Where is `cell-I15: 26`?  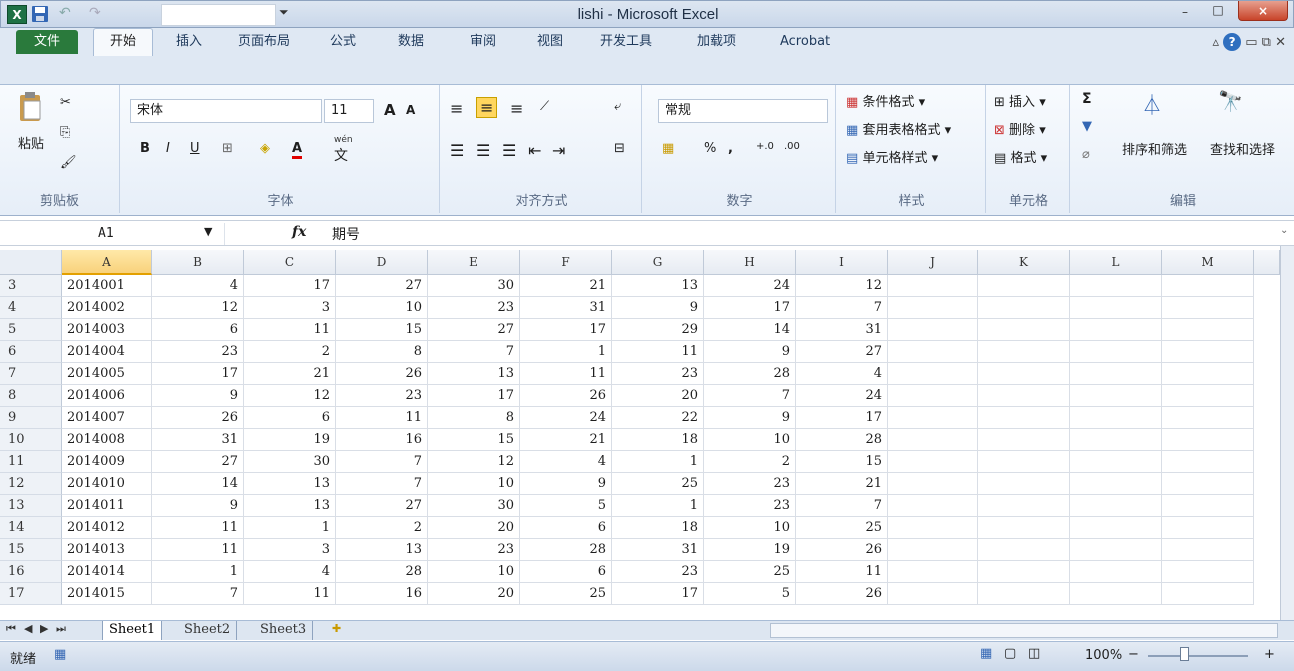
cell-I15: 26 is located at coordinates (842, 550).